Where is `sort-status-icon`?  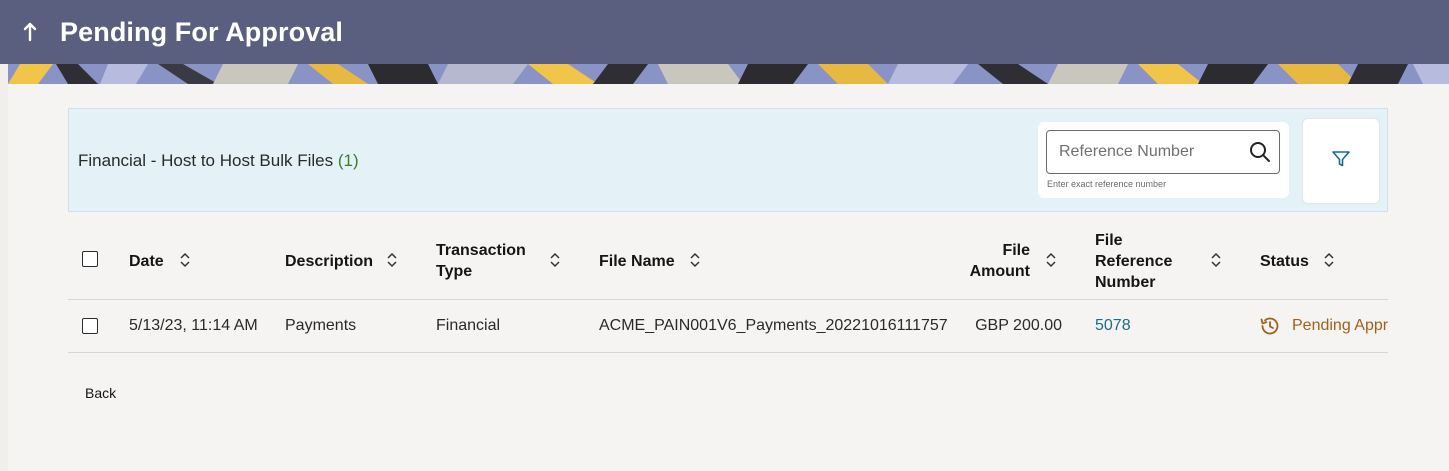
sort-status-icon is located at coordinates (1329, 260).